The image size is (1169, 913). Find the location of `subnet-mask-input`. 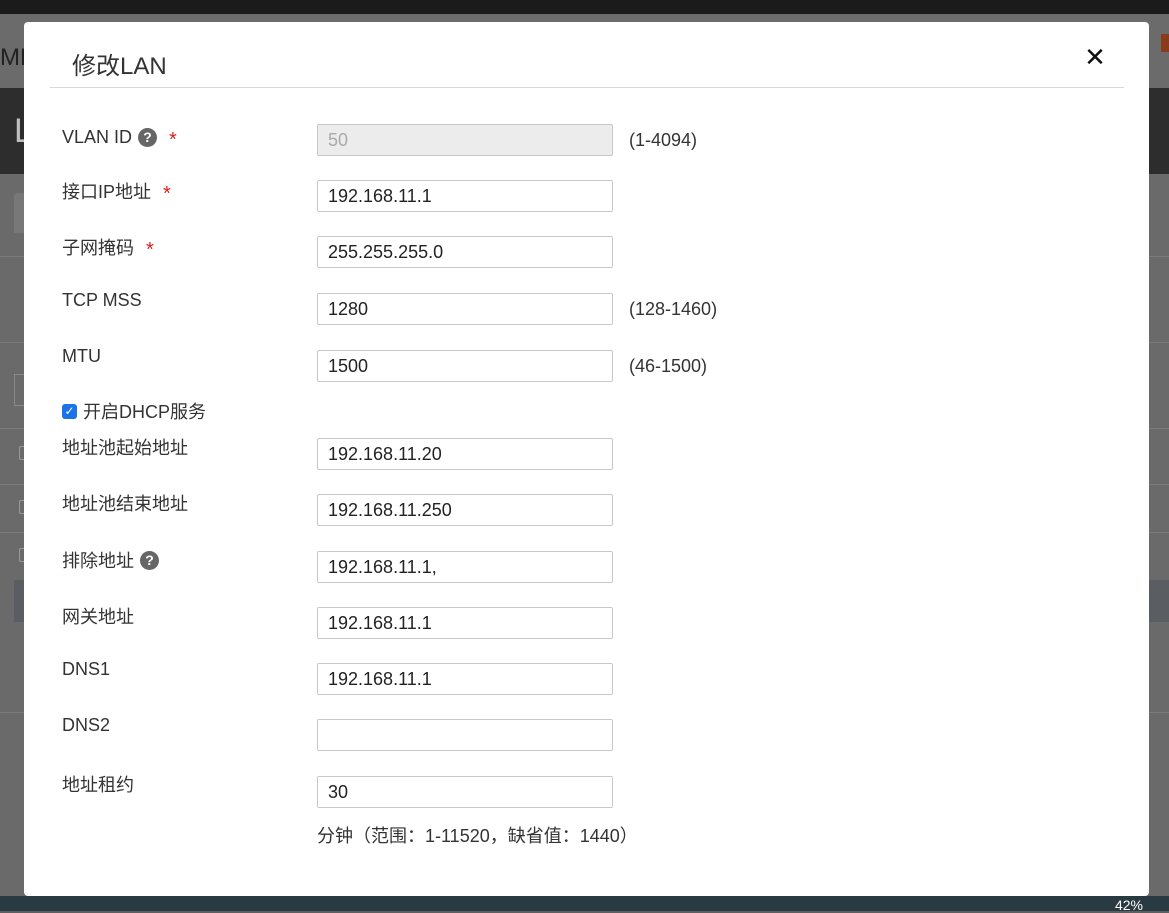

subnet-mask-input is located at coordinates (465, 252).